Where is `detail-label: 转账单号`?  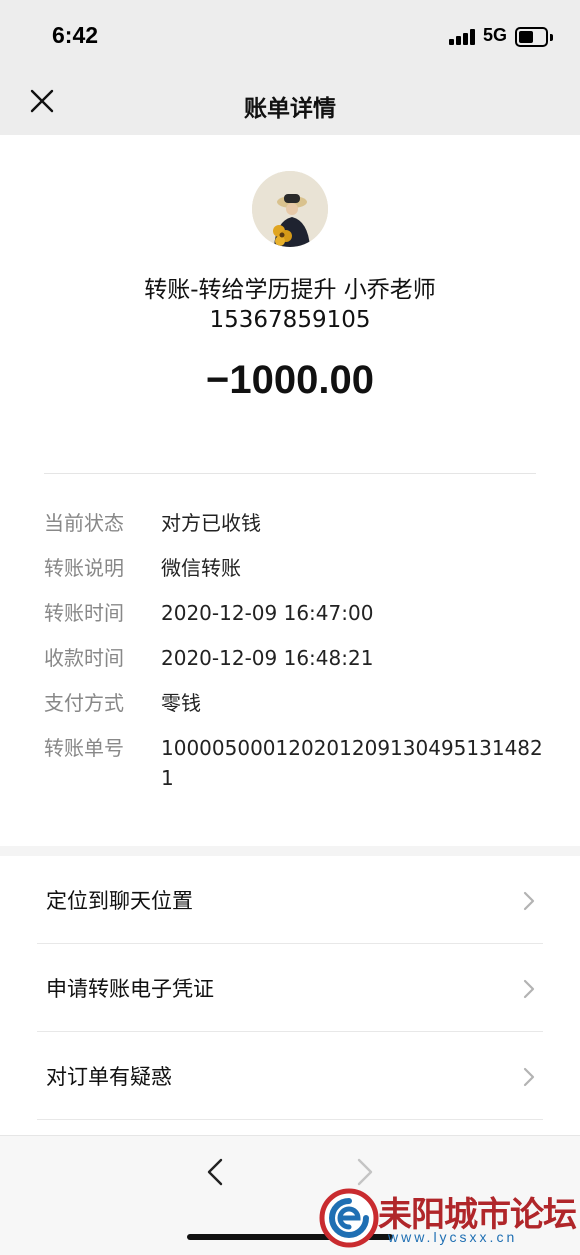
detail-label: 转账单号 is located at coordinates (84, 748).